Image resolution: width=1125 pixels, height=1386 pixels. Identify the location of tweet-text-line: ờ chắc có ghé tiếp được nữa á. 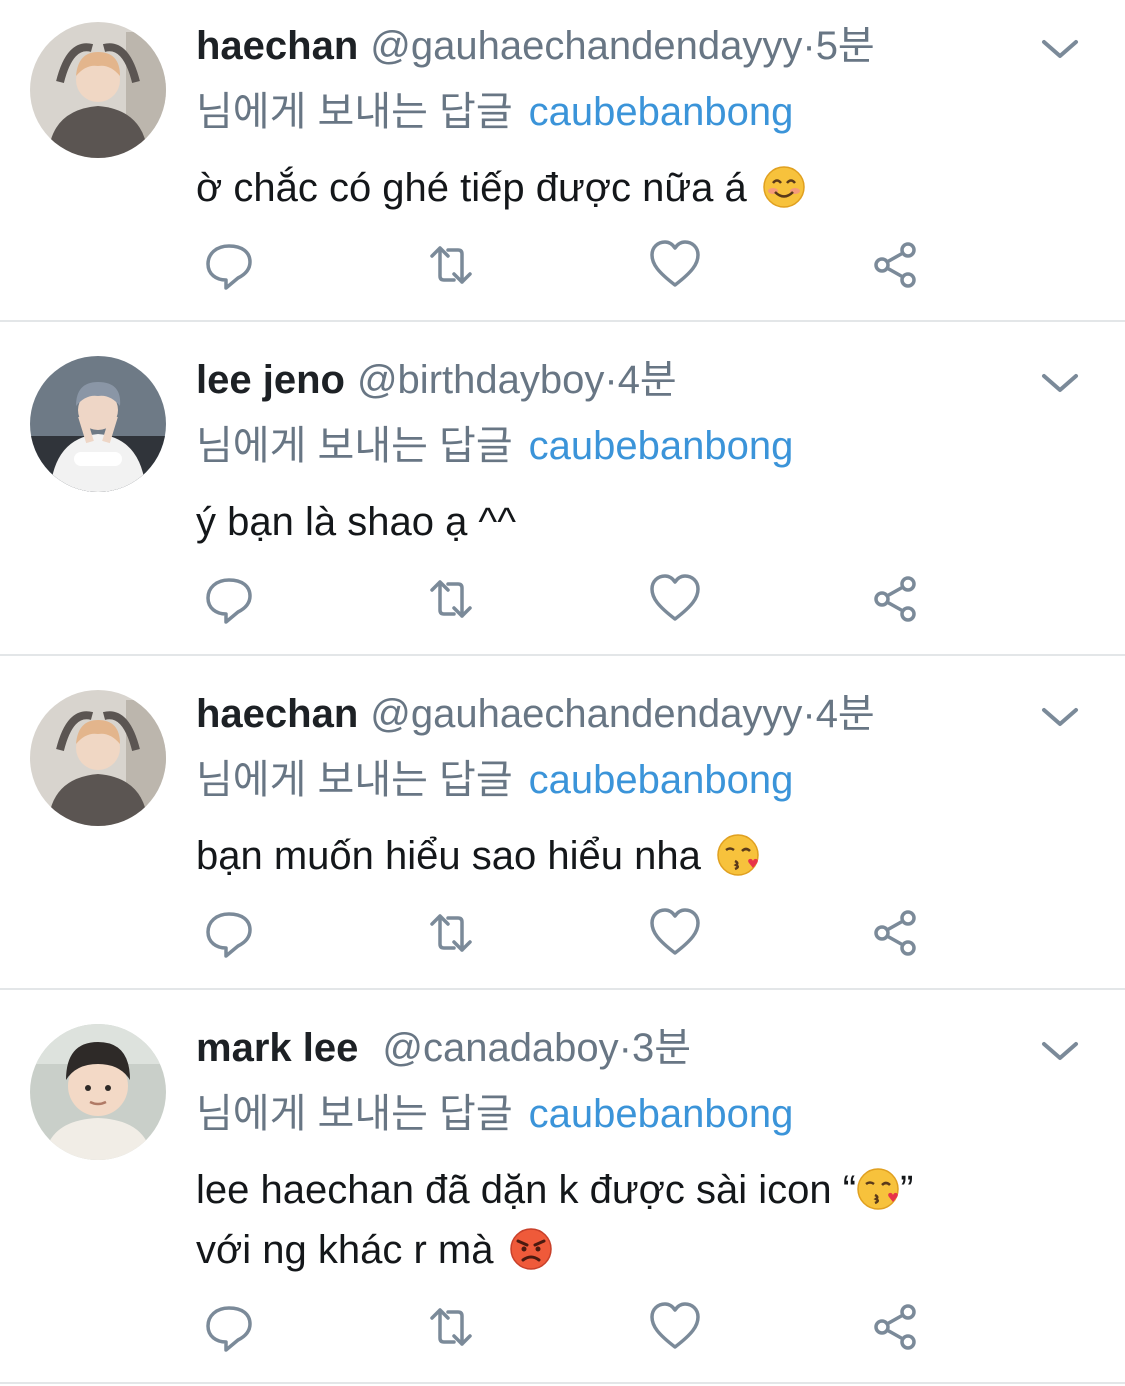
(471, 188).